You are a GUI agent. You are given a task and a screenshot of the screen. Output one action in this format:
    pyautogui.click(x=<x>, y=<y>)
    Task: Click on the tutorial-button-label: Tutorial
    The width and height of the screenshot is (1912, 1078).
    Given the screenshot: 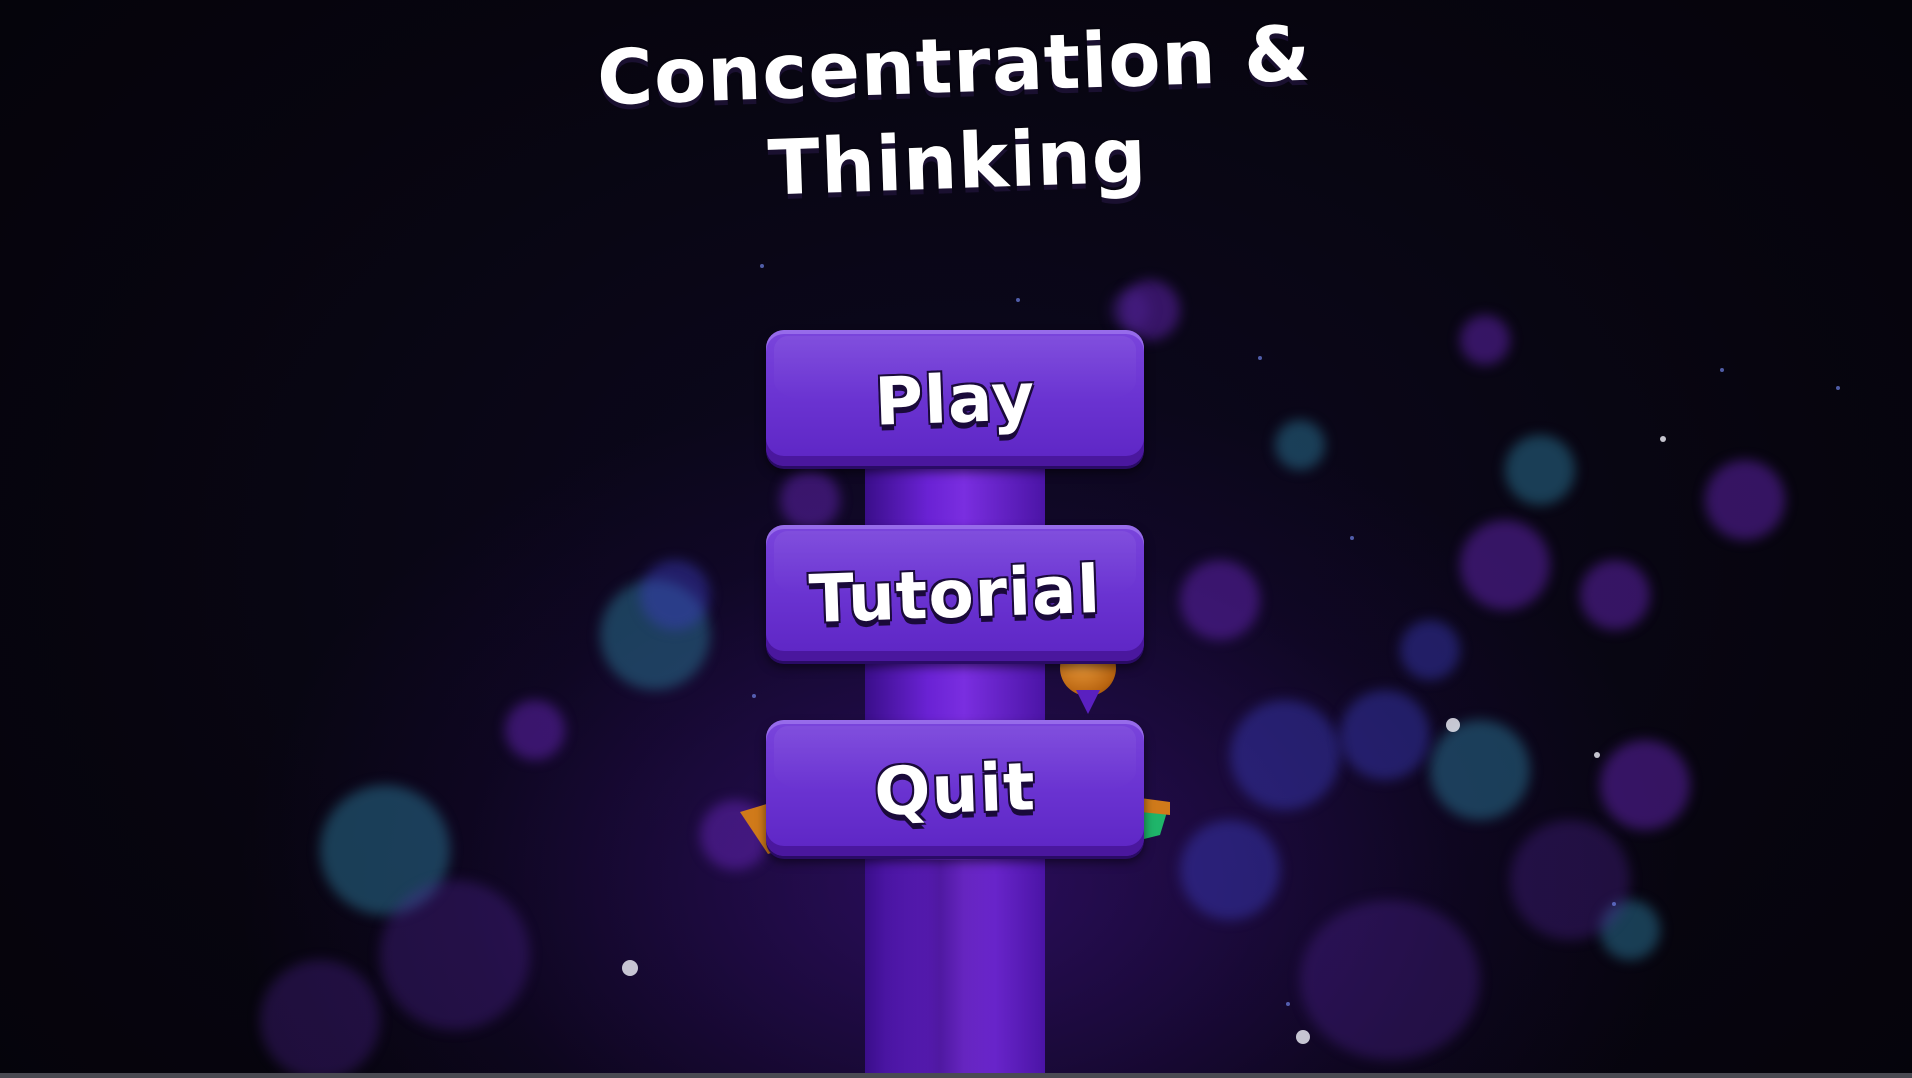 What is the action you would take?
    pyautogui.click(x=955, y=594)
    